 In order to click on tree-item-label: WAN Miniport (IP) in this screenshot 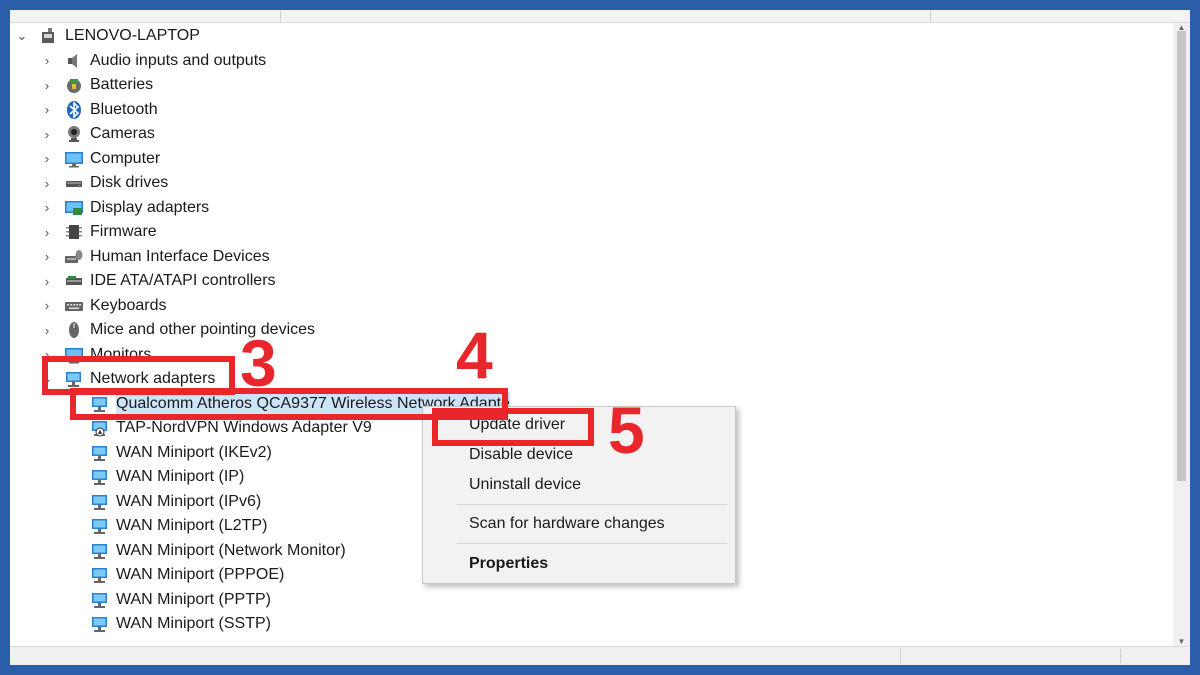, I will do `click(180, 476)`.